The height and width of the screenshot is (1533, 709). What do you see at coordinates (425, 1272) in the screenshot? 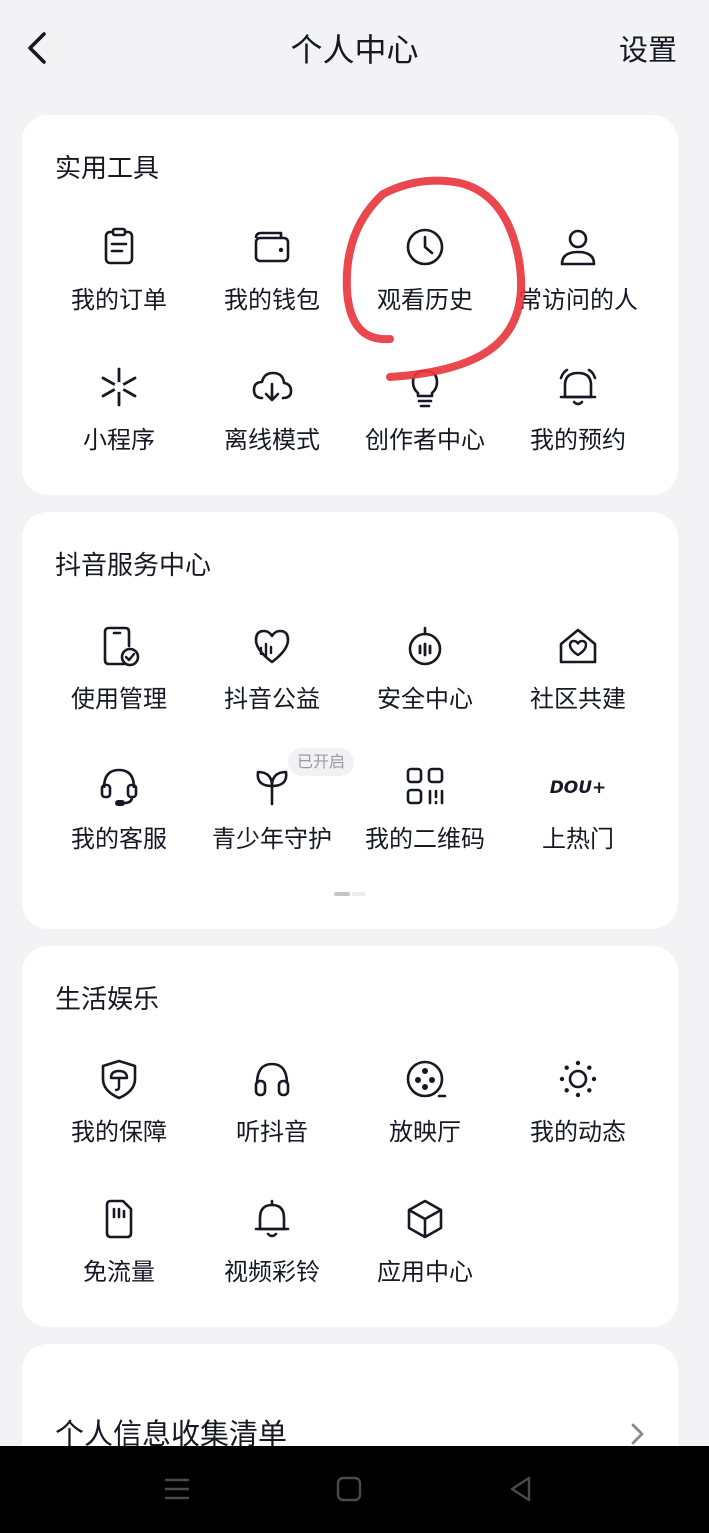
I see `life-item-label: 应用中心` at bounding box center [425, 1272].